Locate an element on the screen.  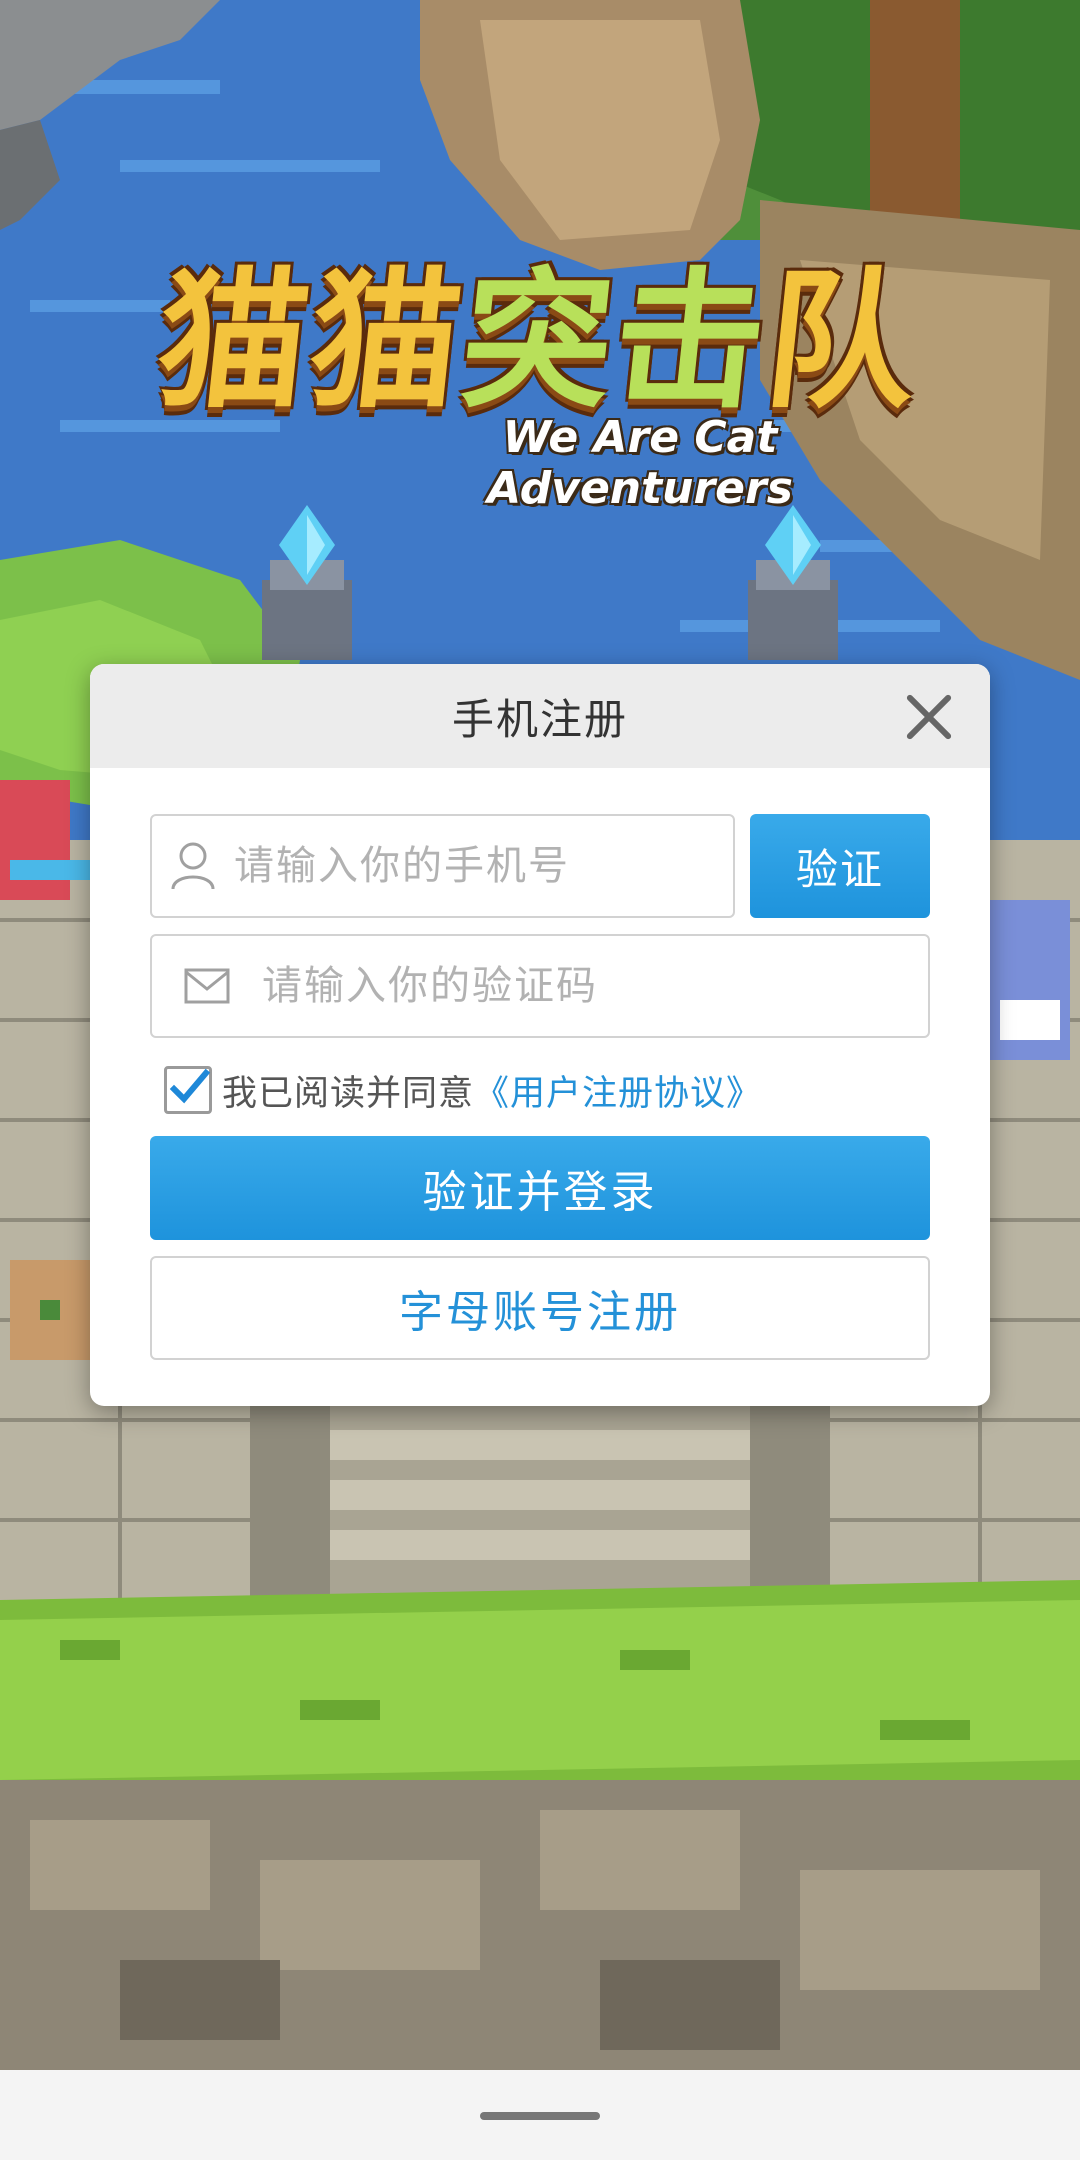
dialog-header: 手机注册 is located at coordinates (540, 716).